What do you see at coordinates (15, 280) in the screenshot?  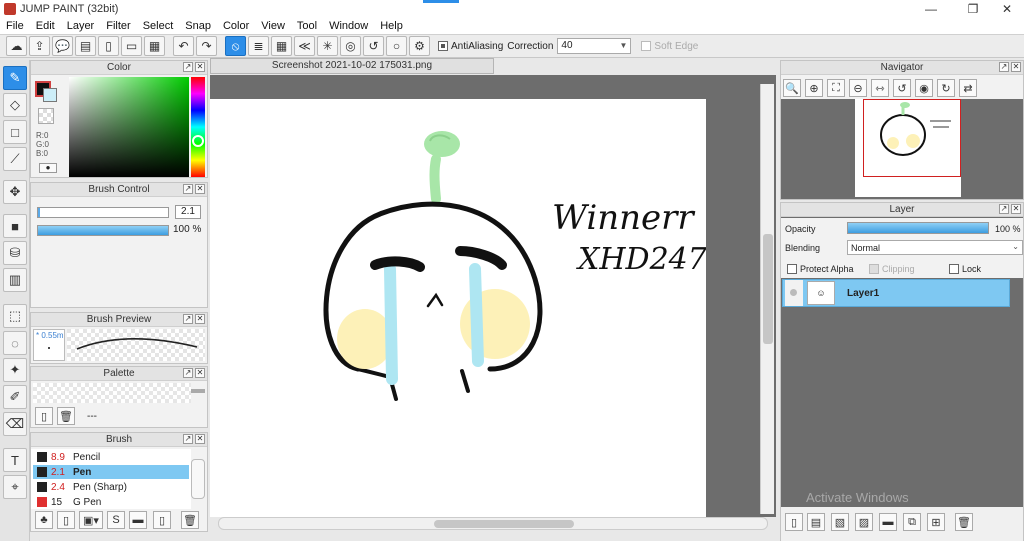 I see `gradient-tool-icon: ▥` at bounding box center [15, 280].